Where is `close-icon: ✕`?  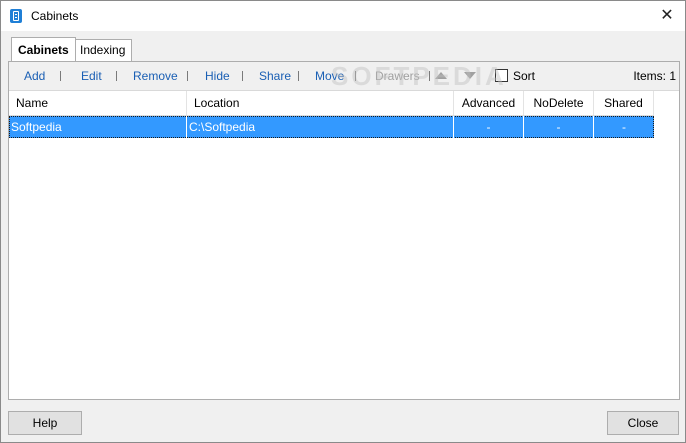 close-icon: ✕ is located at coordinates (667, 16).